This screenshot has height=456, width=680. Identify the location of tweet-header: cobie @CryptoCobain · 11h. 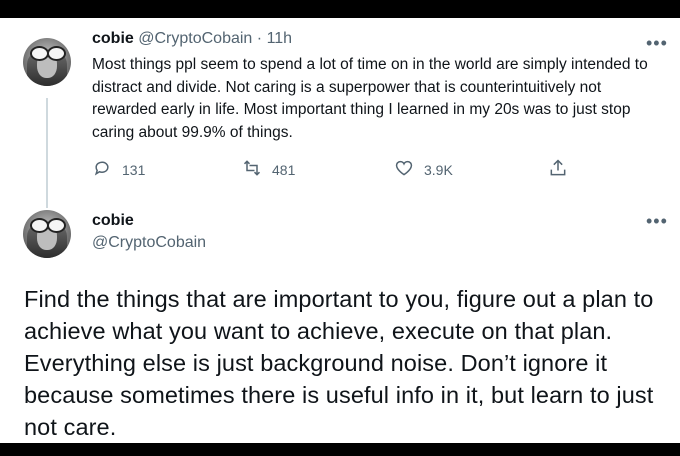
(192, 39).